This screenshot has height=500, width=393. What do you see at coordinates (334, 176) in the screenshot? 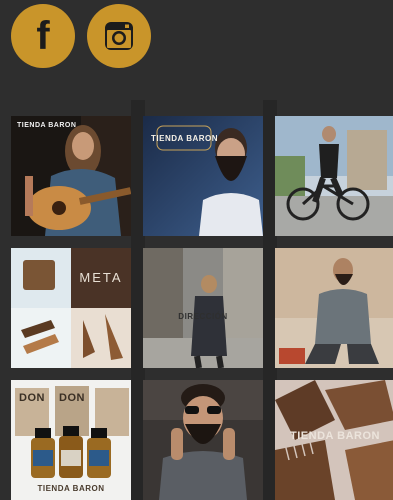
I see `gallery-photo-cyclist` at bounding box center [334, 176].